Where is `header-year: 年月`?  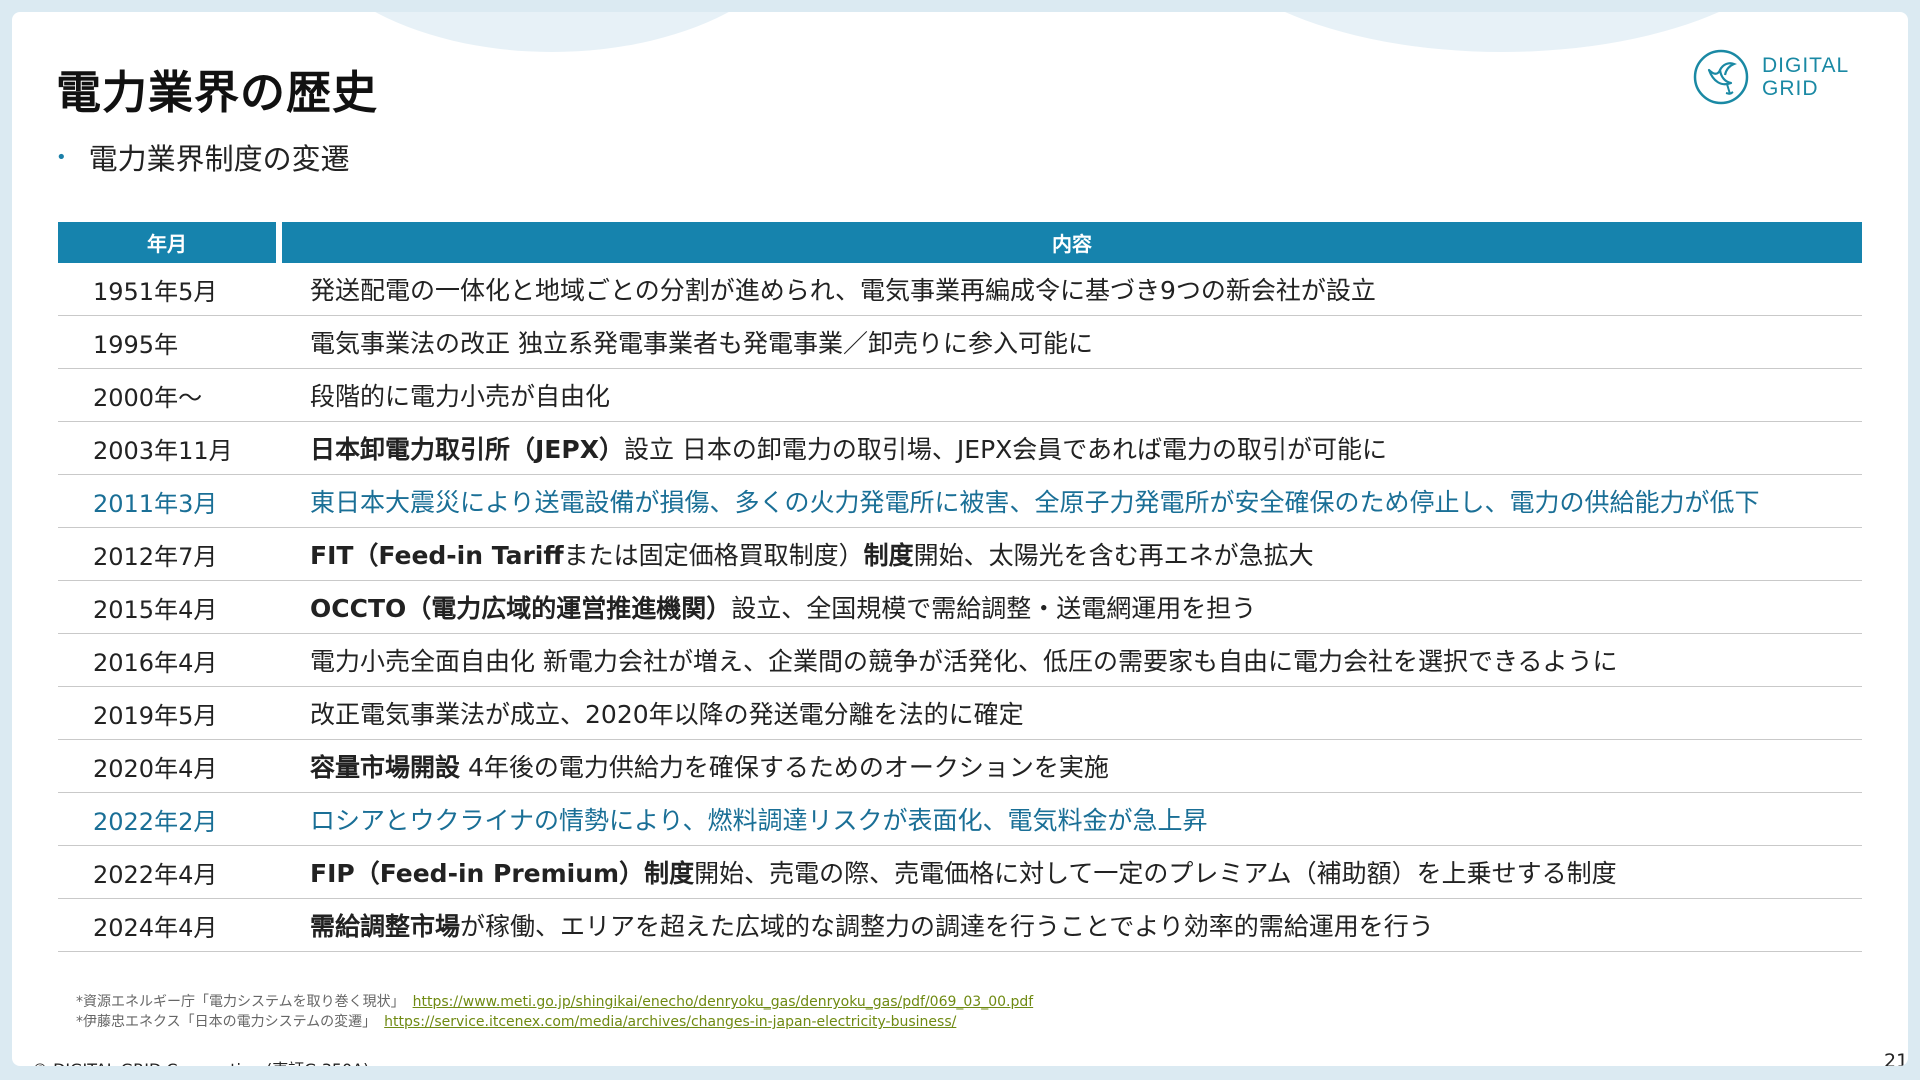 header-year: 年月 is located at coordinates (167, 242).